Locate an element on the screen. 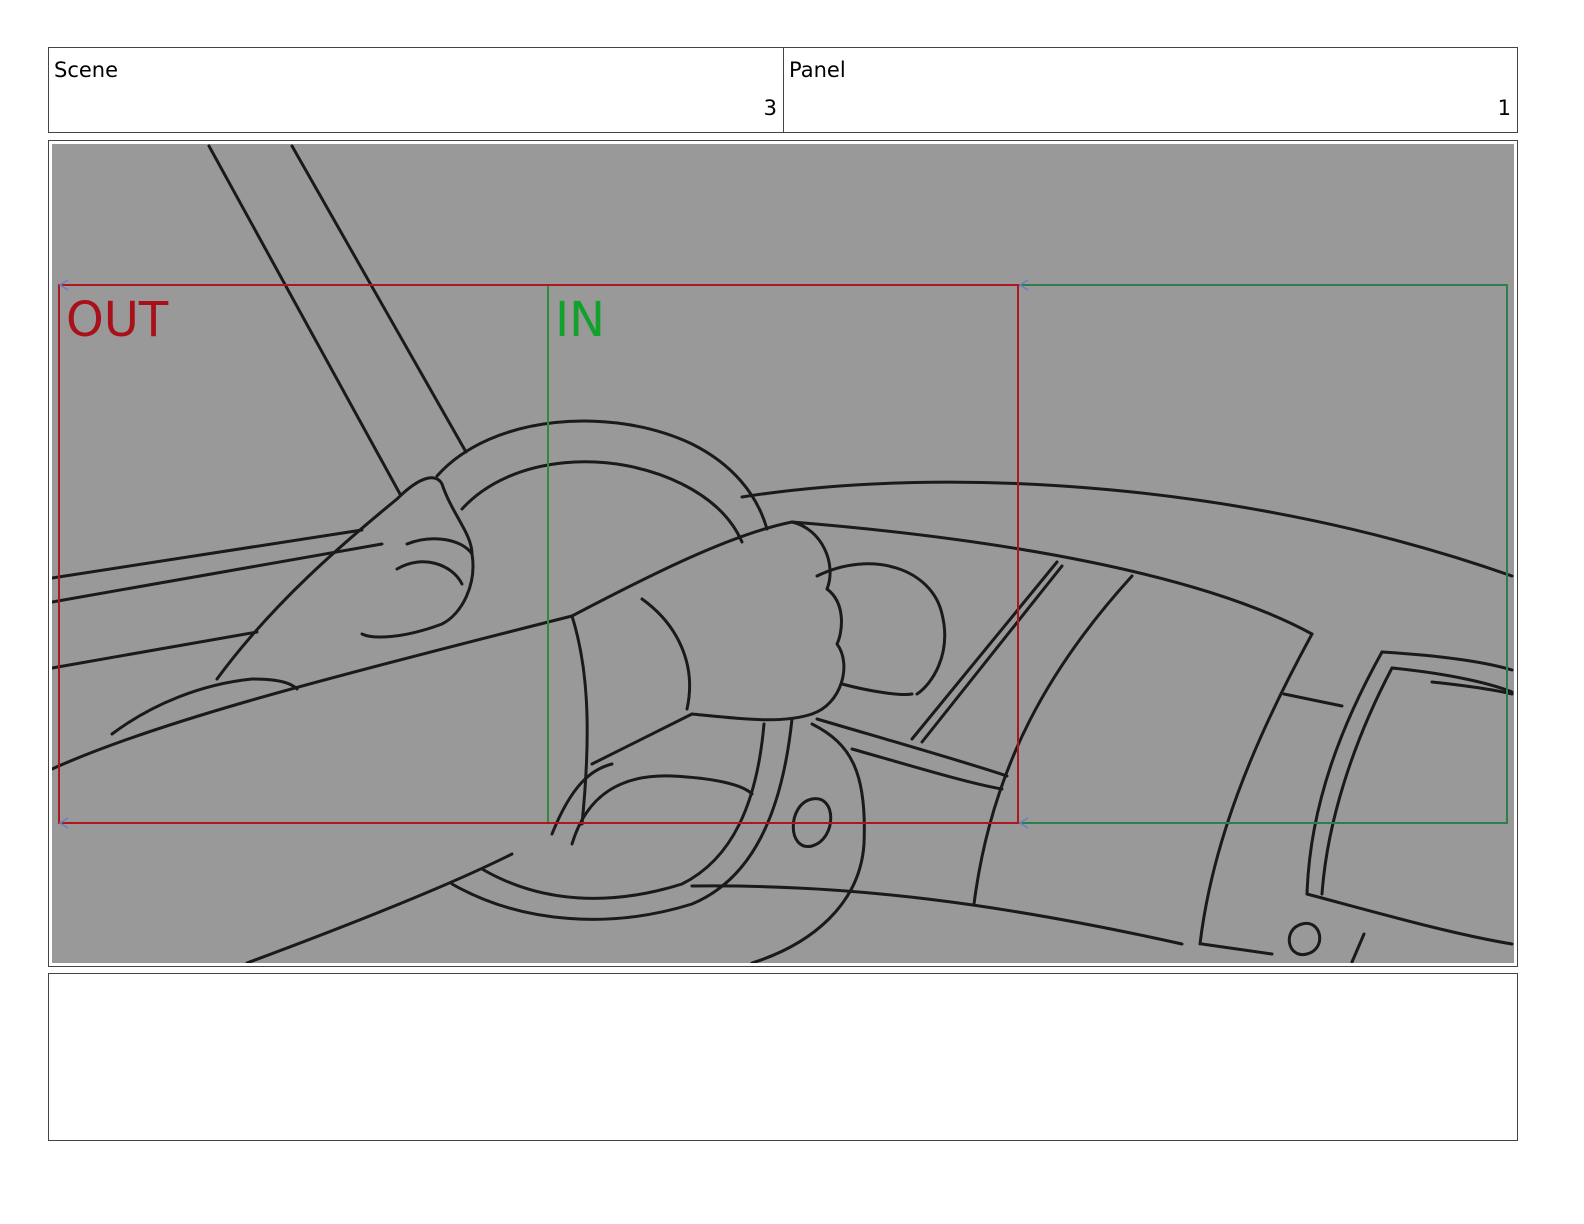 The width and height of the screenshot is (1584, 1224). in-label: IN is located at coordinates (580, 320).